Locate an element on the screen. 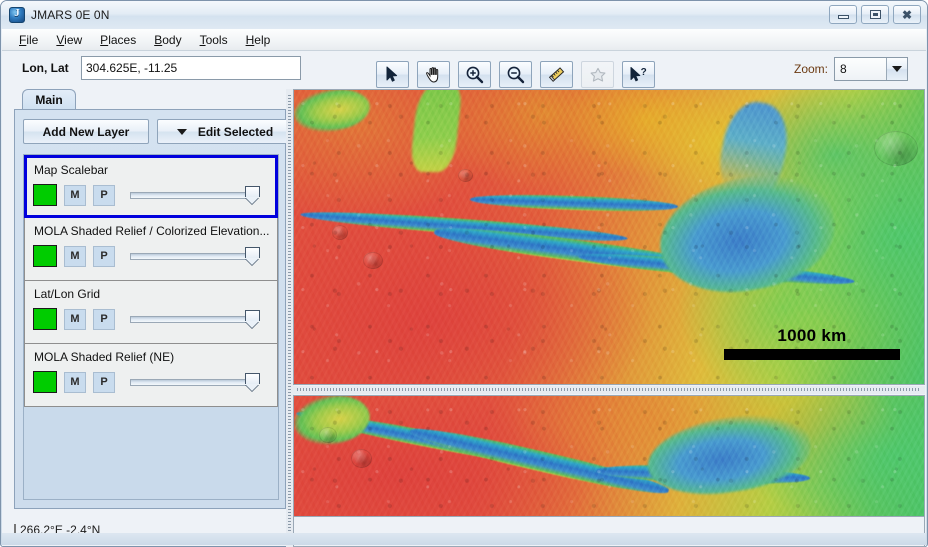  shape-tool is located at coordinates (597, 74).